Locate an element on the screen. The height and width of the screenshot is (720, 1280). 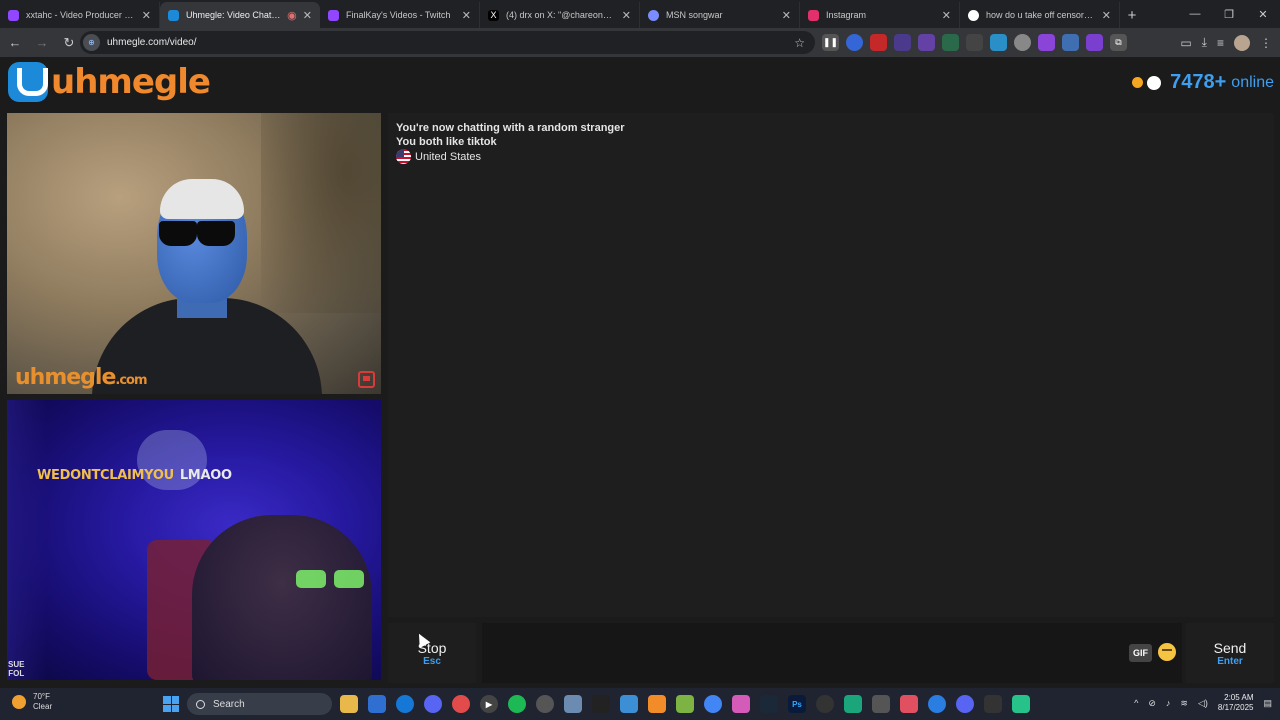
site-info-icon: ⊕ is located at coordinates (91, 42).